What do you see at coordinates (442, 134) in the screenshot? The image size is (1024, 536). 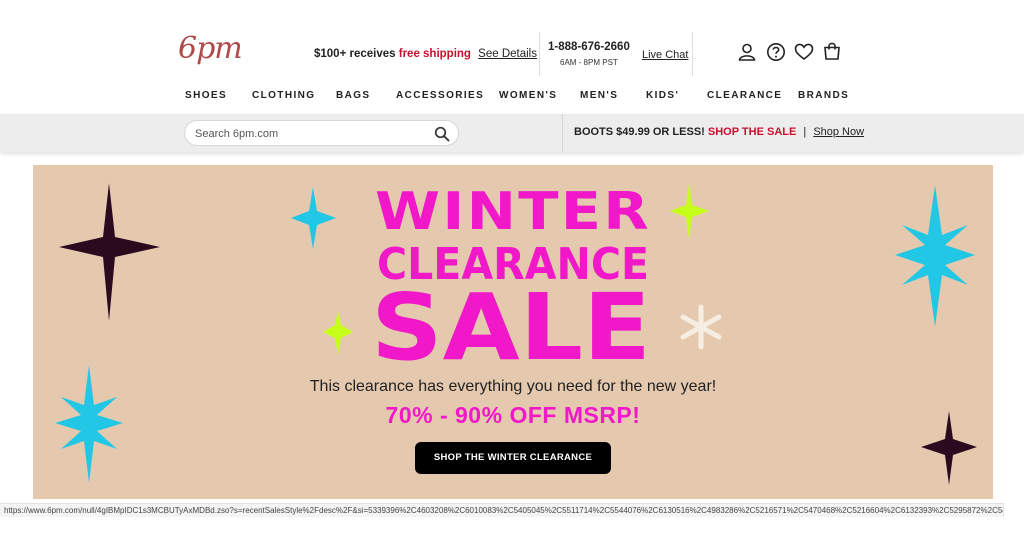 I see `search-icon` at bounding box center [442, 134].